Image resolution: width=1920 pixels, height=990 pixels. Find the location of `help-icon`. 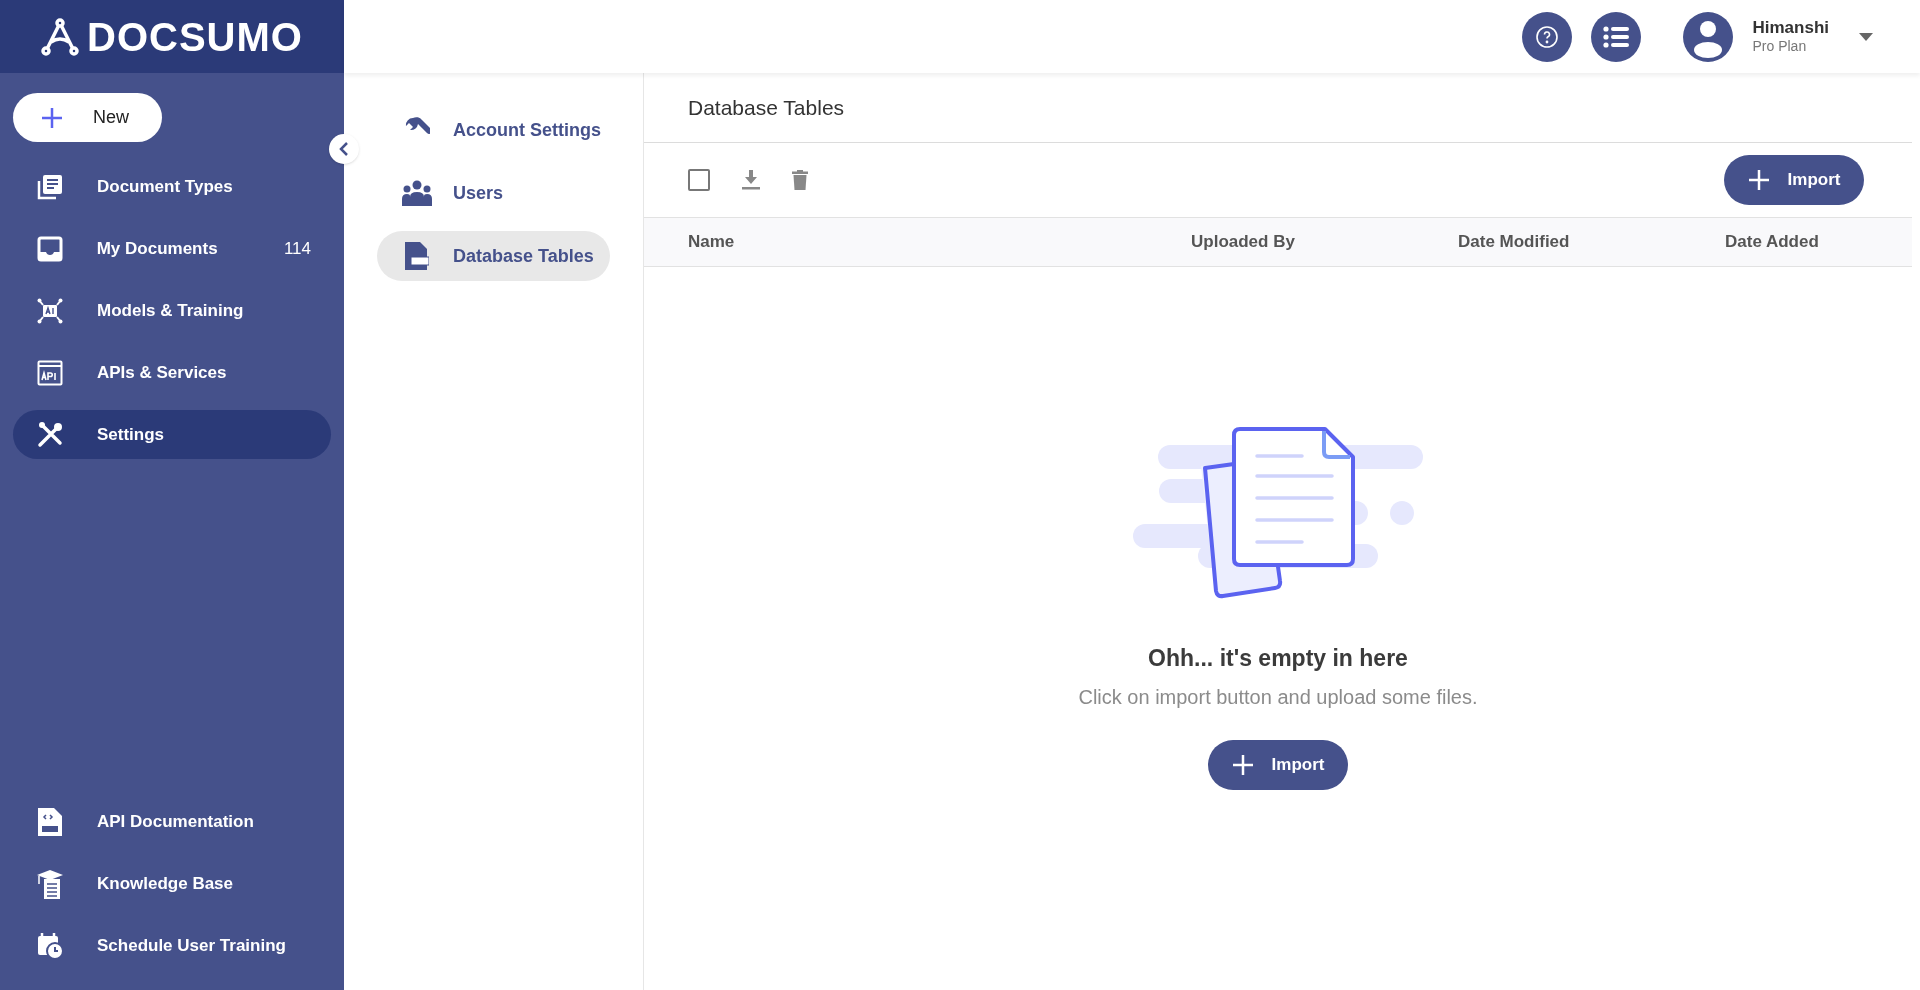

help-icon is located at coordinates (1547, 36).